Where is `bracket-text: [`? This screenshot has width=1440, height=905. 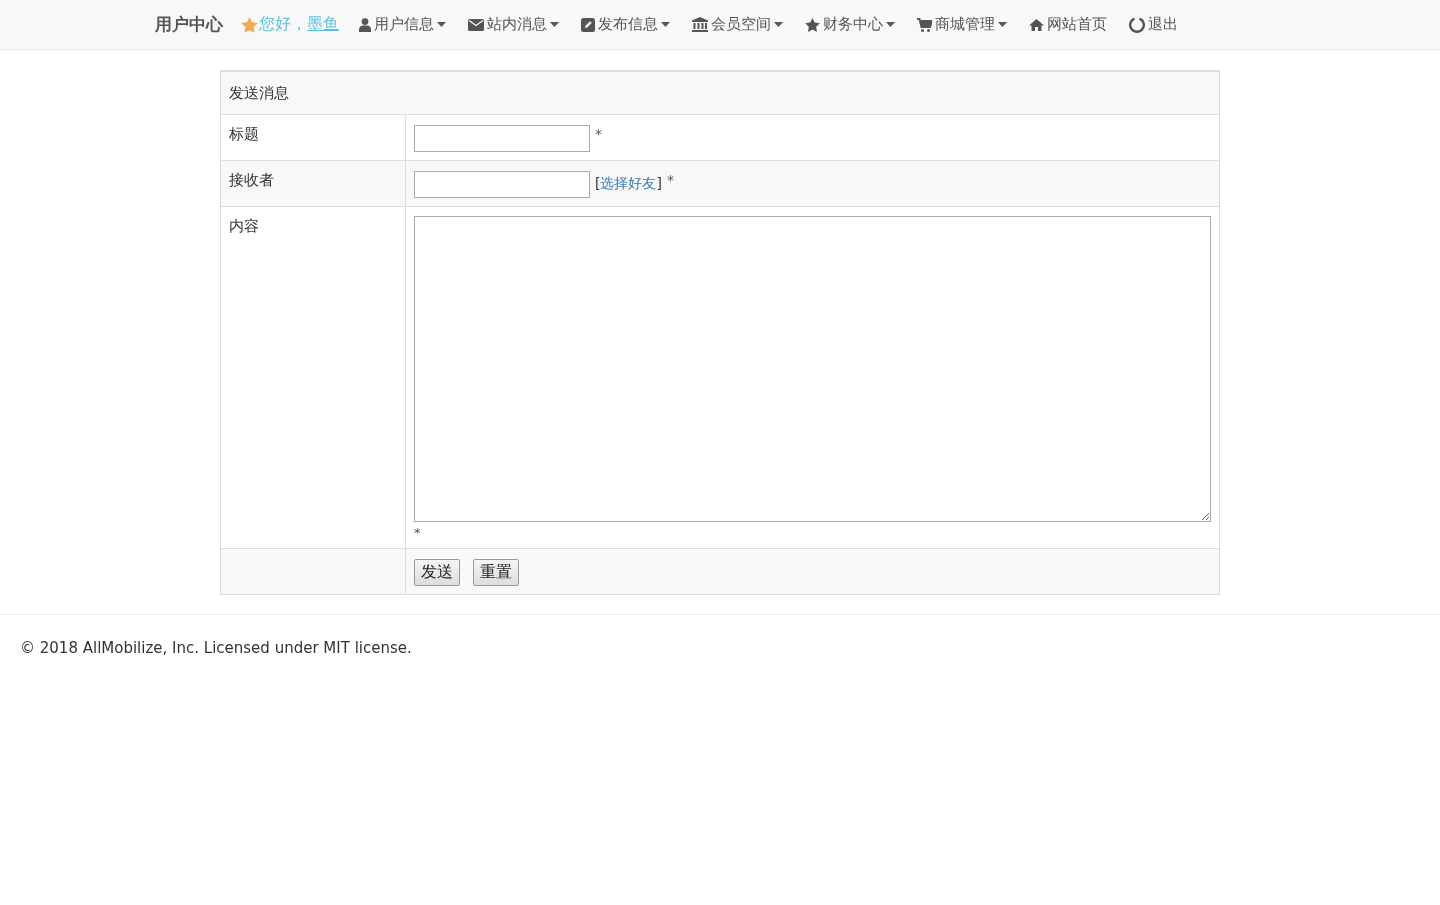
bracket-text: [ is located at coordinates (598, 184).